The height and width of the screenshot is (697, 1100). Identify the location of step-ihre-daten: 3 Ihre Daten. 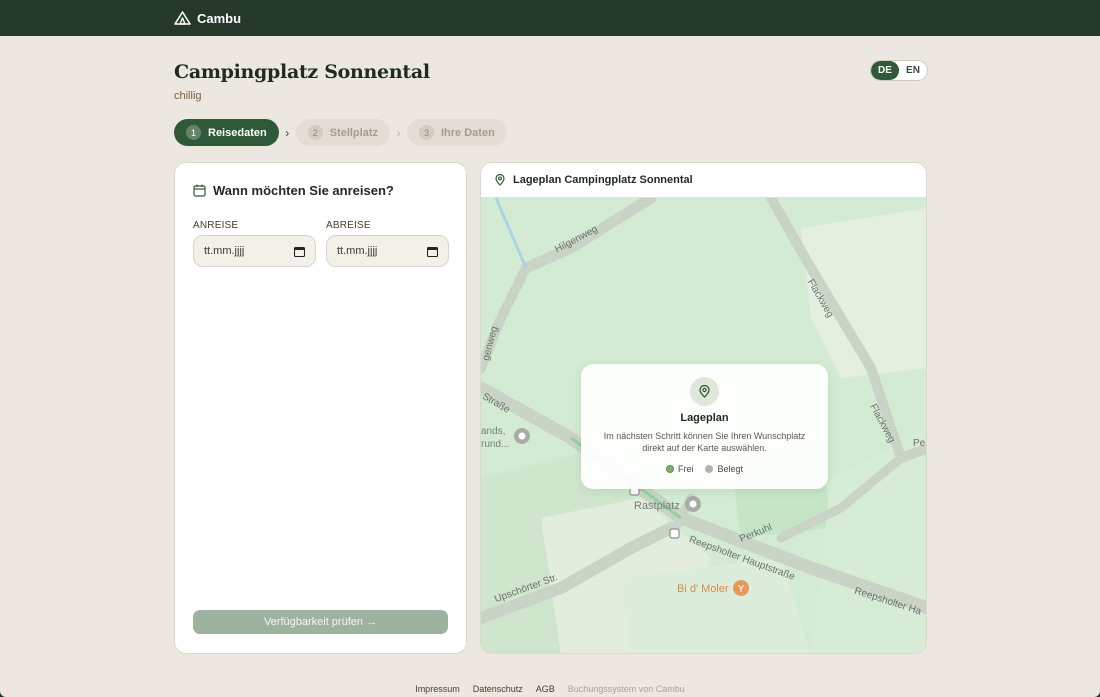
(457, 132).